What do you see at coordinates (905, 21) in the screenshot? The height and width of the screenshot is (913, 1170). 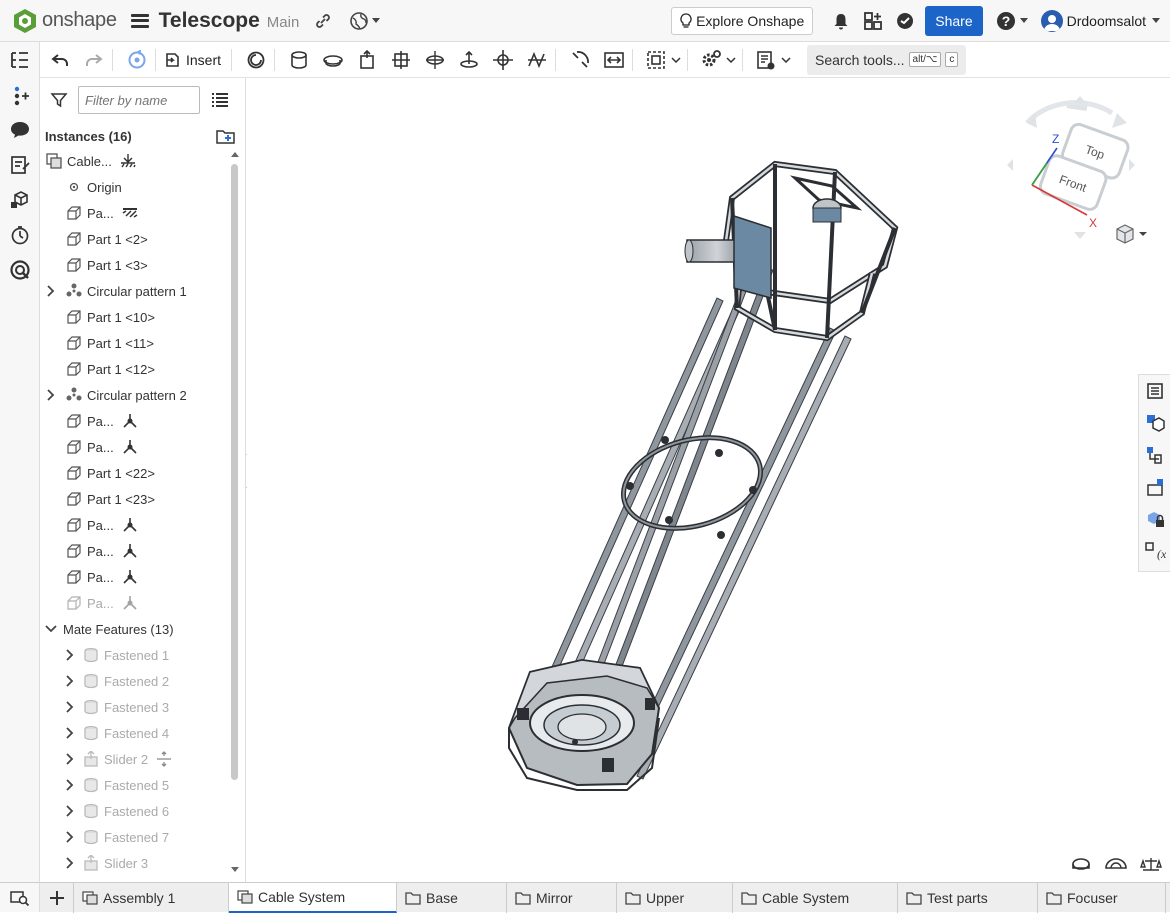 I see `learning-center-icon` at bounding box center [905, 21].